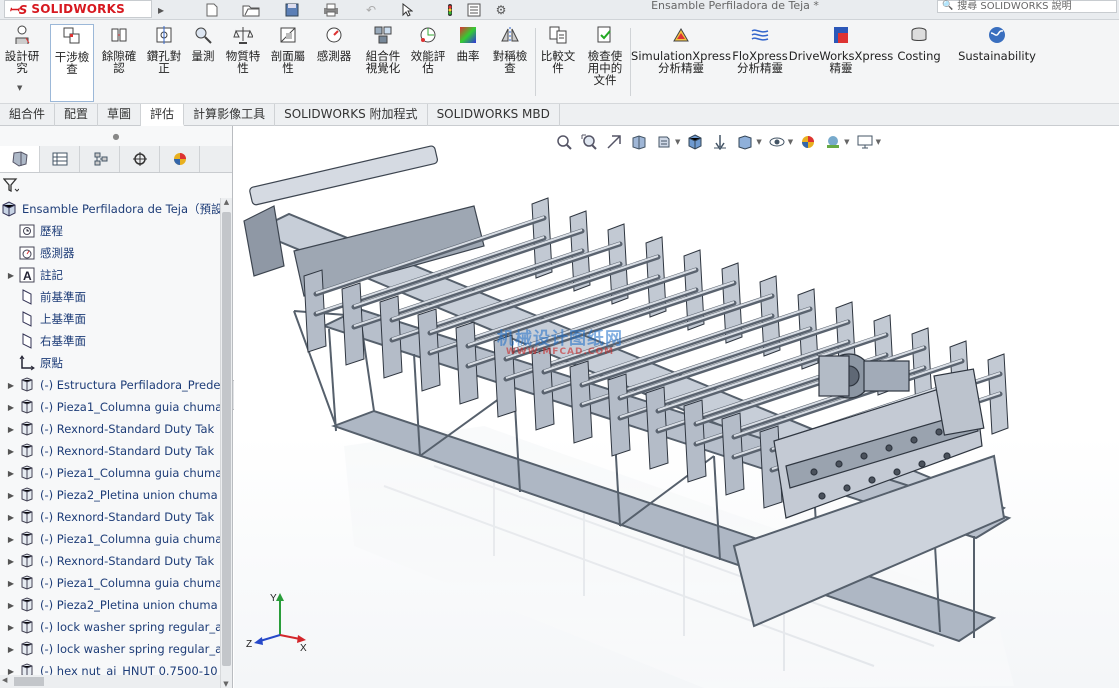 This screenshot has height=688, width=1119. Describe the element at coordinates (841, 63) in the screenshot. I see `driveworksxpress-button: DriveWorksXpress 精靈` at that location.